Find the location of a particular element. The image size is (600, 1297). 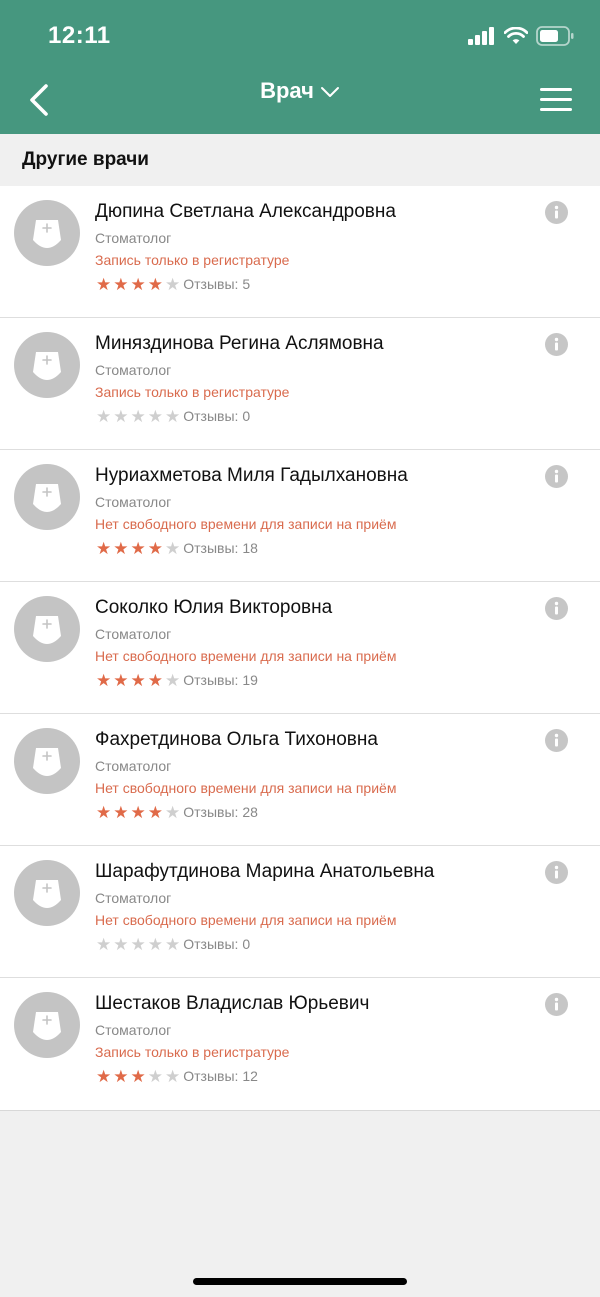

reviews-count: Отзывы: 28 is located at coordinates (220, 812).